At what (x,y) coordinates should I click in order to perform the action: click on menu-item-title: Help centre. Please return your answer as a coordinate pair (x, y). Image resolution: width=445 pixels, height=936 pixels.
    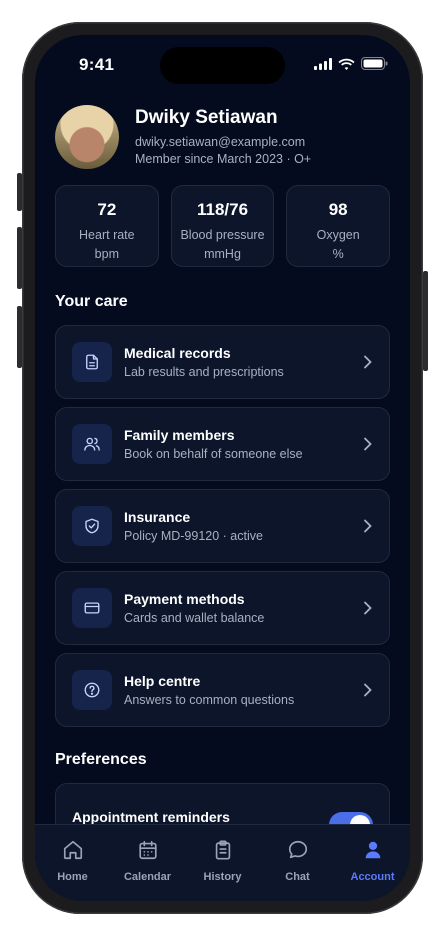
    Looking at the image, I should click on (162, 681).